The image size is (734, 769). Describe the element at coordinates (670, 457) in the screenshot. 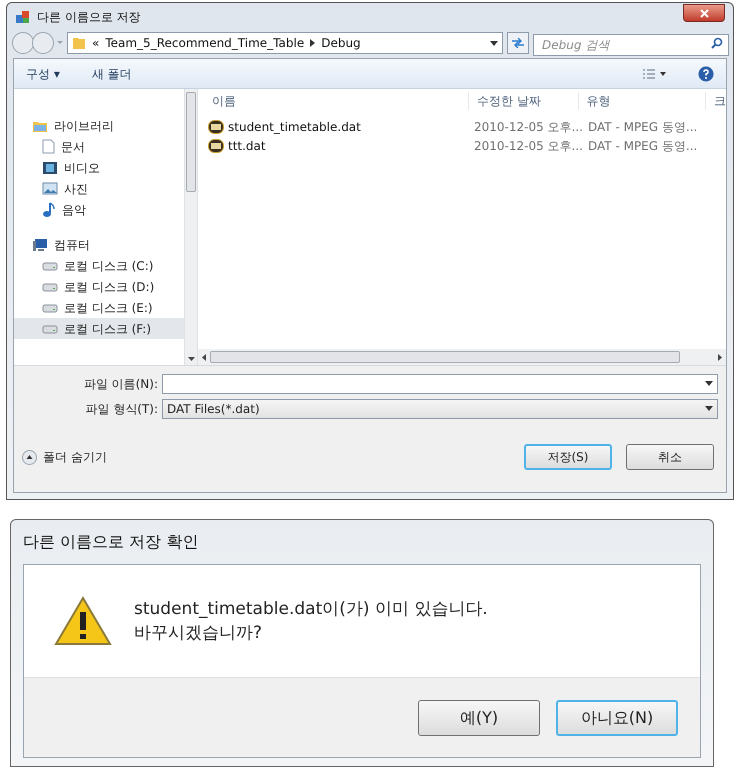

I see `dialog-button: 취소` at that location.